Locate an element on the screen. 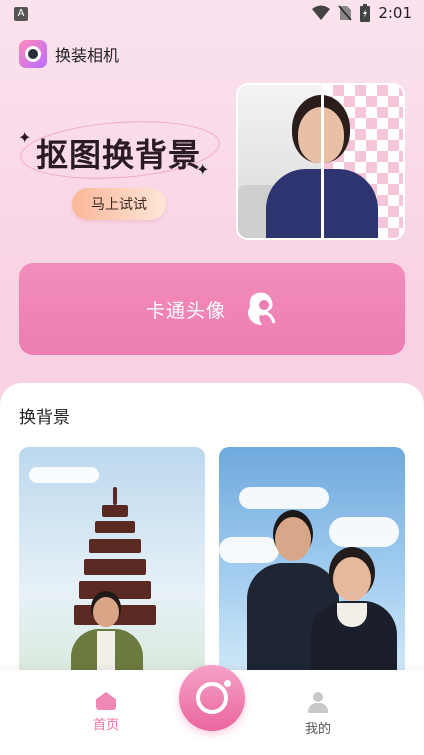 The height and width of the screenshot is (755, 424). sparkle-icon: ✦ is located at coordinates (25, 137).